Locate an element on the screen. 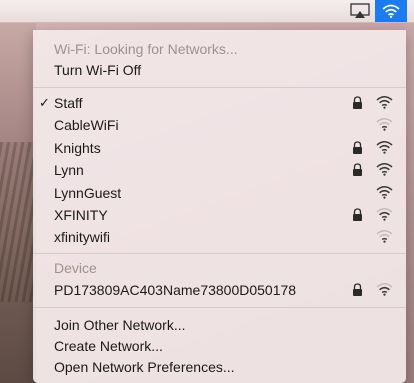  checkmark-icon: ✓ is located at coordinates (44, 102).